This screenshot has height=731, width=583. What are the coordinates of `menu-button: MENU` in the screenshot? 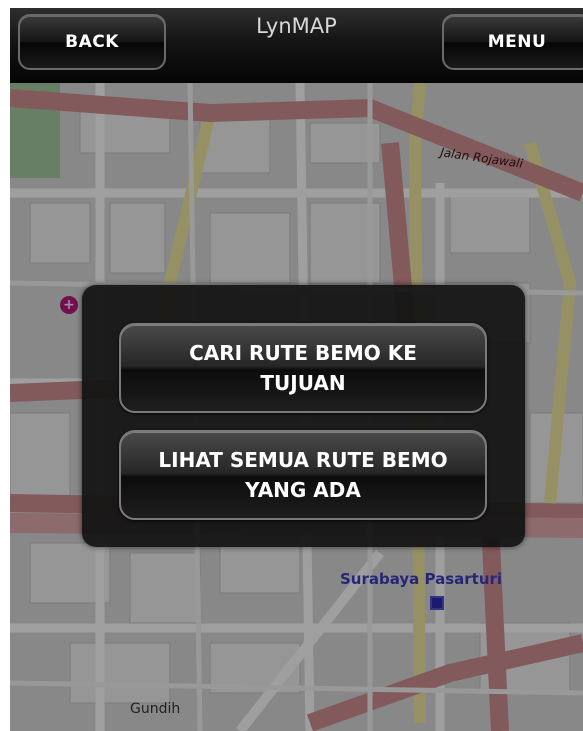 It's located at (512, 42).